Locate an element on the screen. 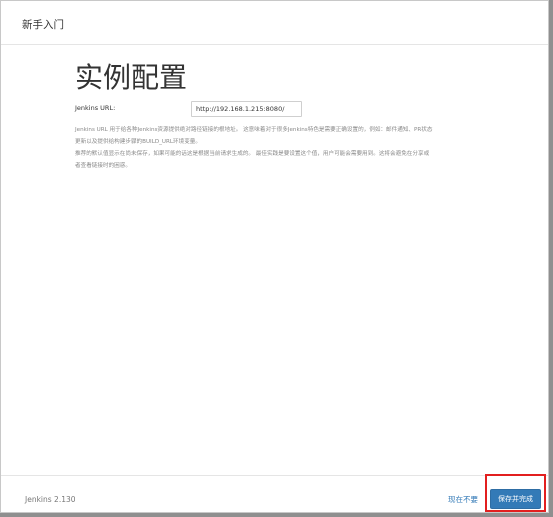 This screenshot has height=517, width=553. dialog-header: 新手入门 is located at coordinates (274, 23).